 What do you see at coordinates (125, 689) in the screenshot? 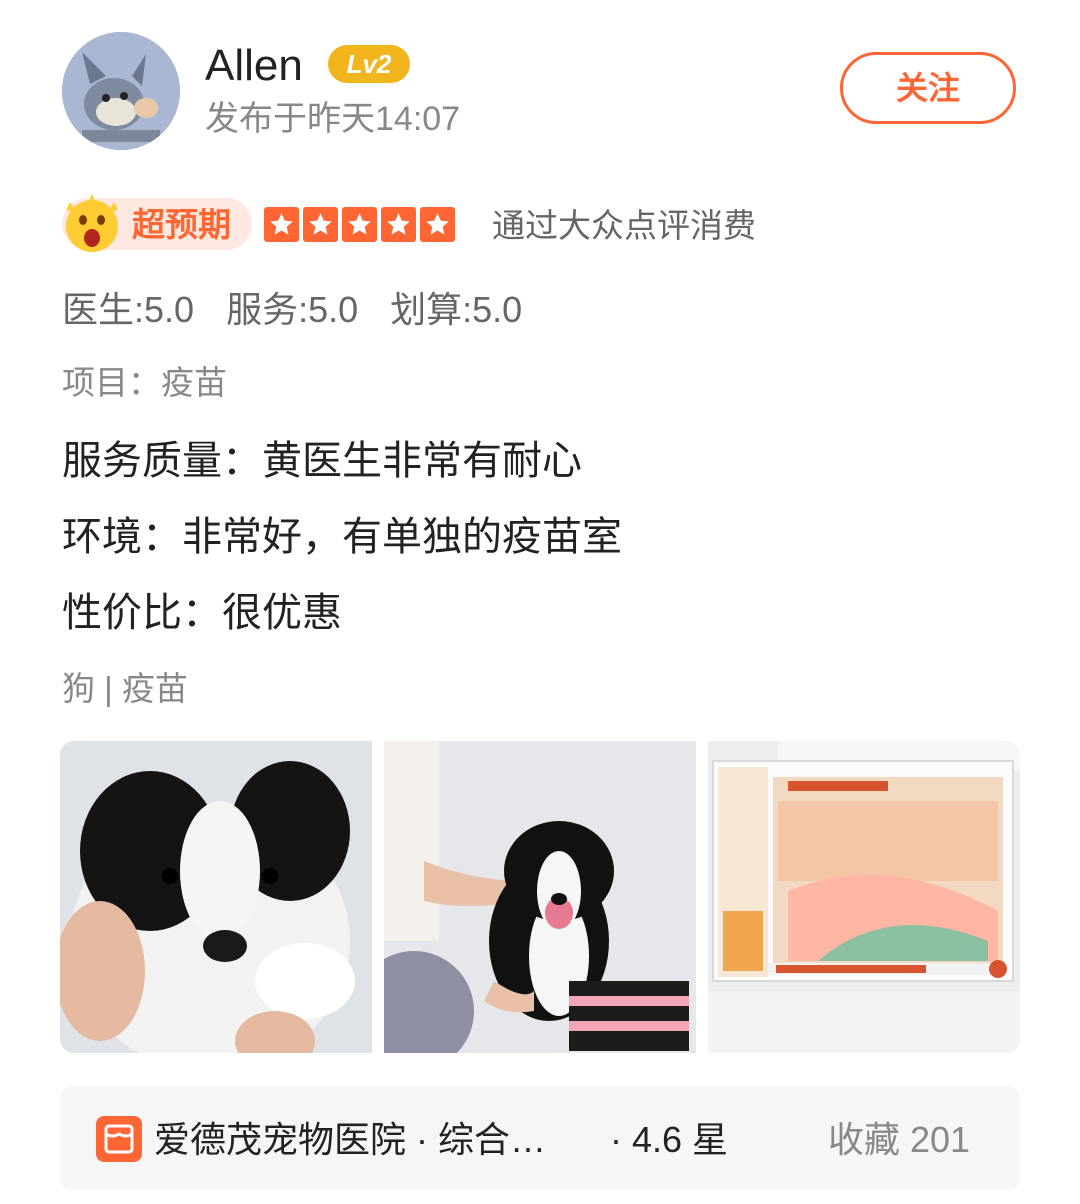
I see `review-tags: 狗 | 疫苗` at bounding box center [125, 689].